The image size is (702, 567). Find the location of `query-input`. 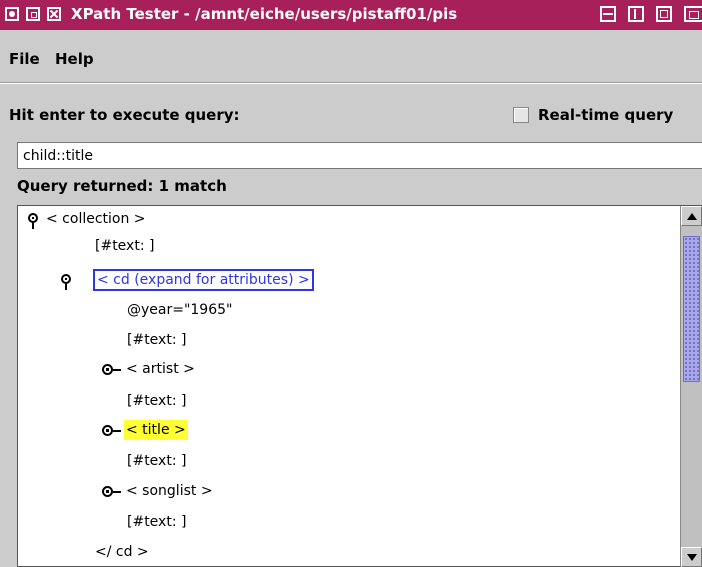

query-input is located at coordinates (359, 155).